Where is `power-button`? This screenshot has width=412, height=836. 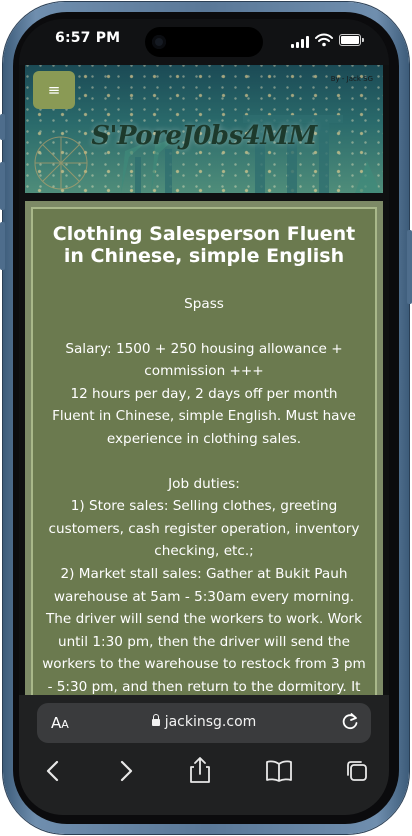 power-button is located at coordinates (409, 267).